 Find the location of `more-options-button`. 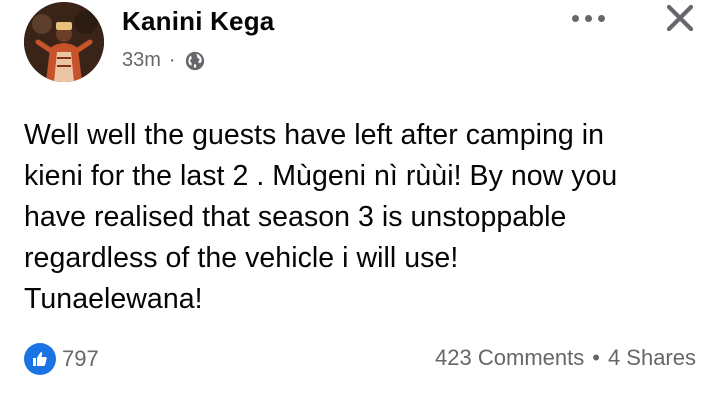

more-options-button is located at coordinates (588, 18).